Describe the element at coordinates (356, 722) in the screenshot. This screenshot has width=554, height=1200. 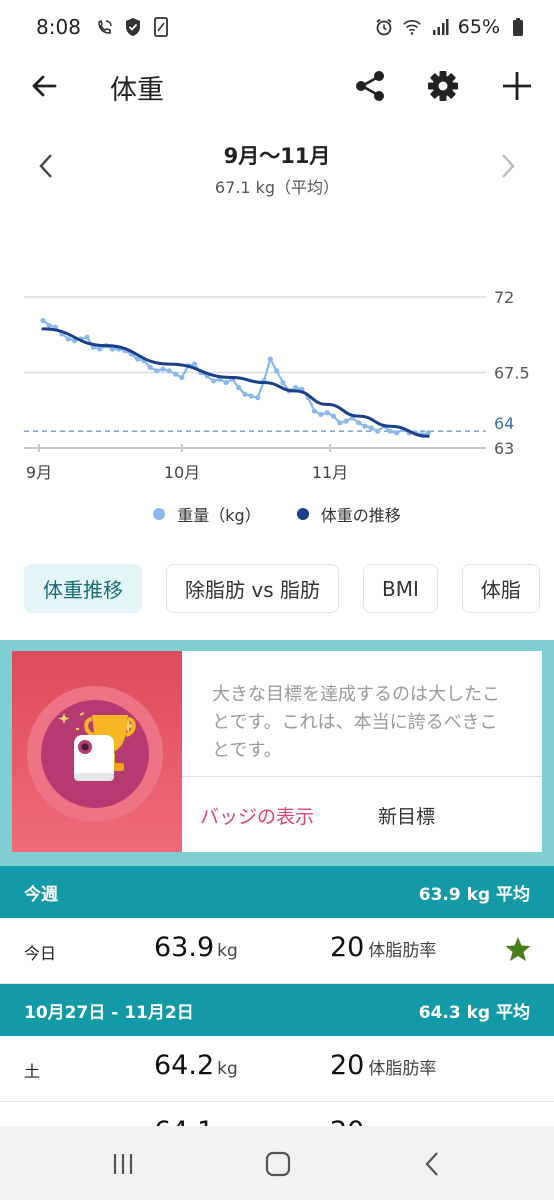
I see `achievement-message: 大きな目標を達成するのは大したことです。これは、本当に誇るべきことです。` at that location.